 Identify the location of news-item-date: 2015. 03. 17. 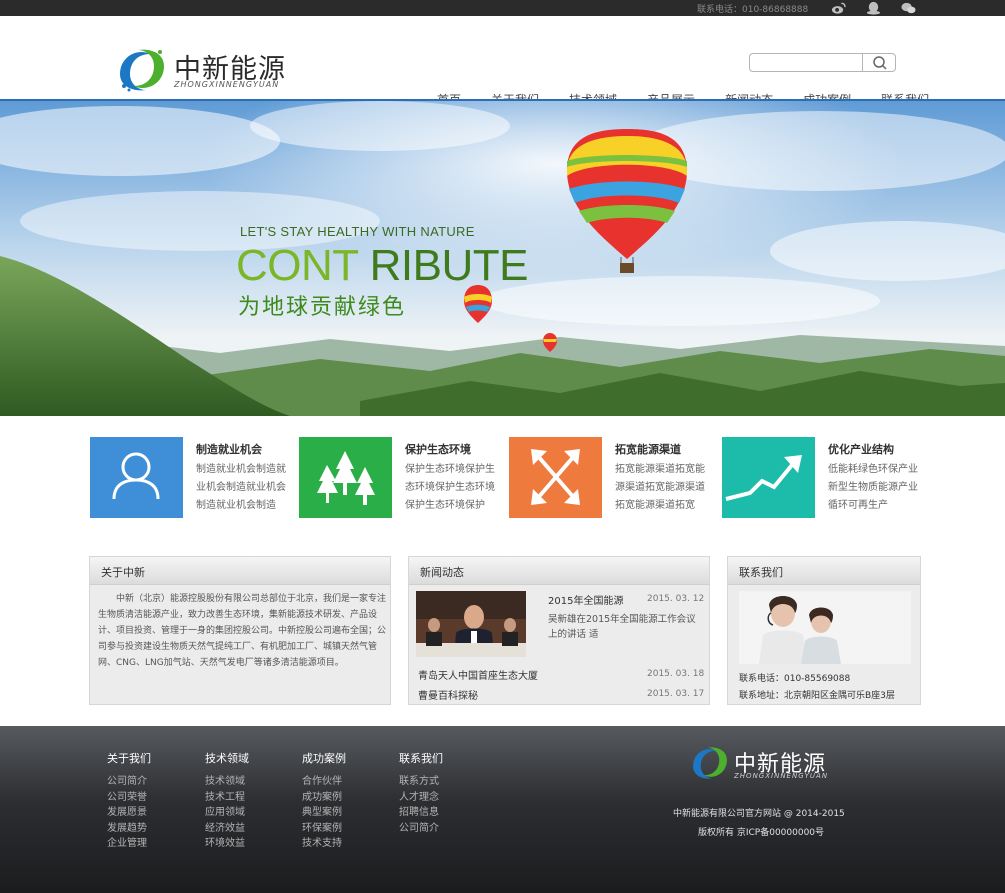
(676, 694).